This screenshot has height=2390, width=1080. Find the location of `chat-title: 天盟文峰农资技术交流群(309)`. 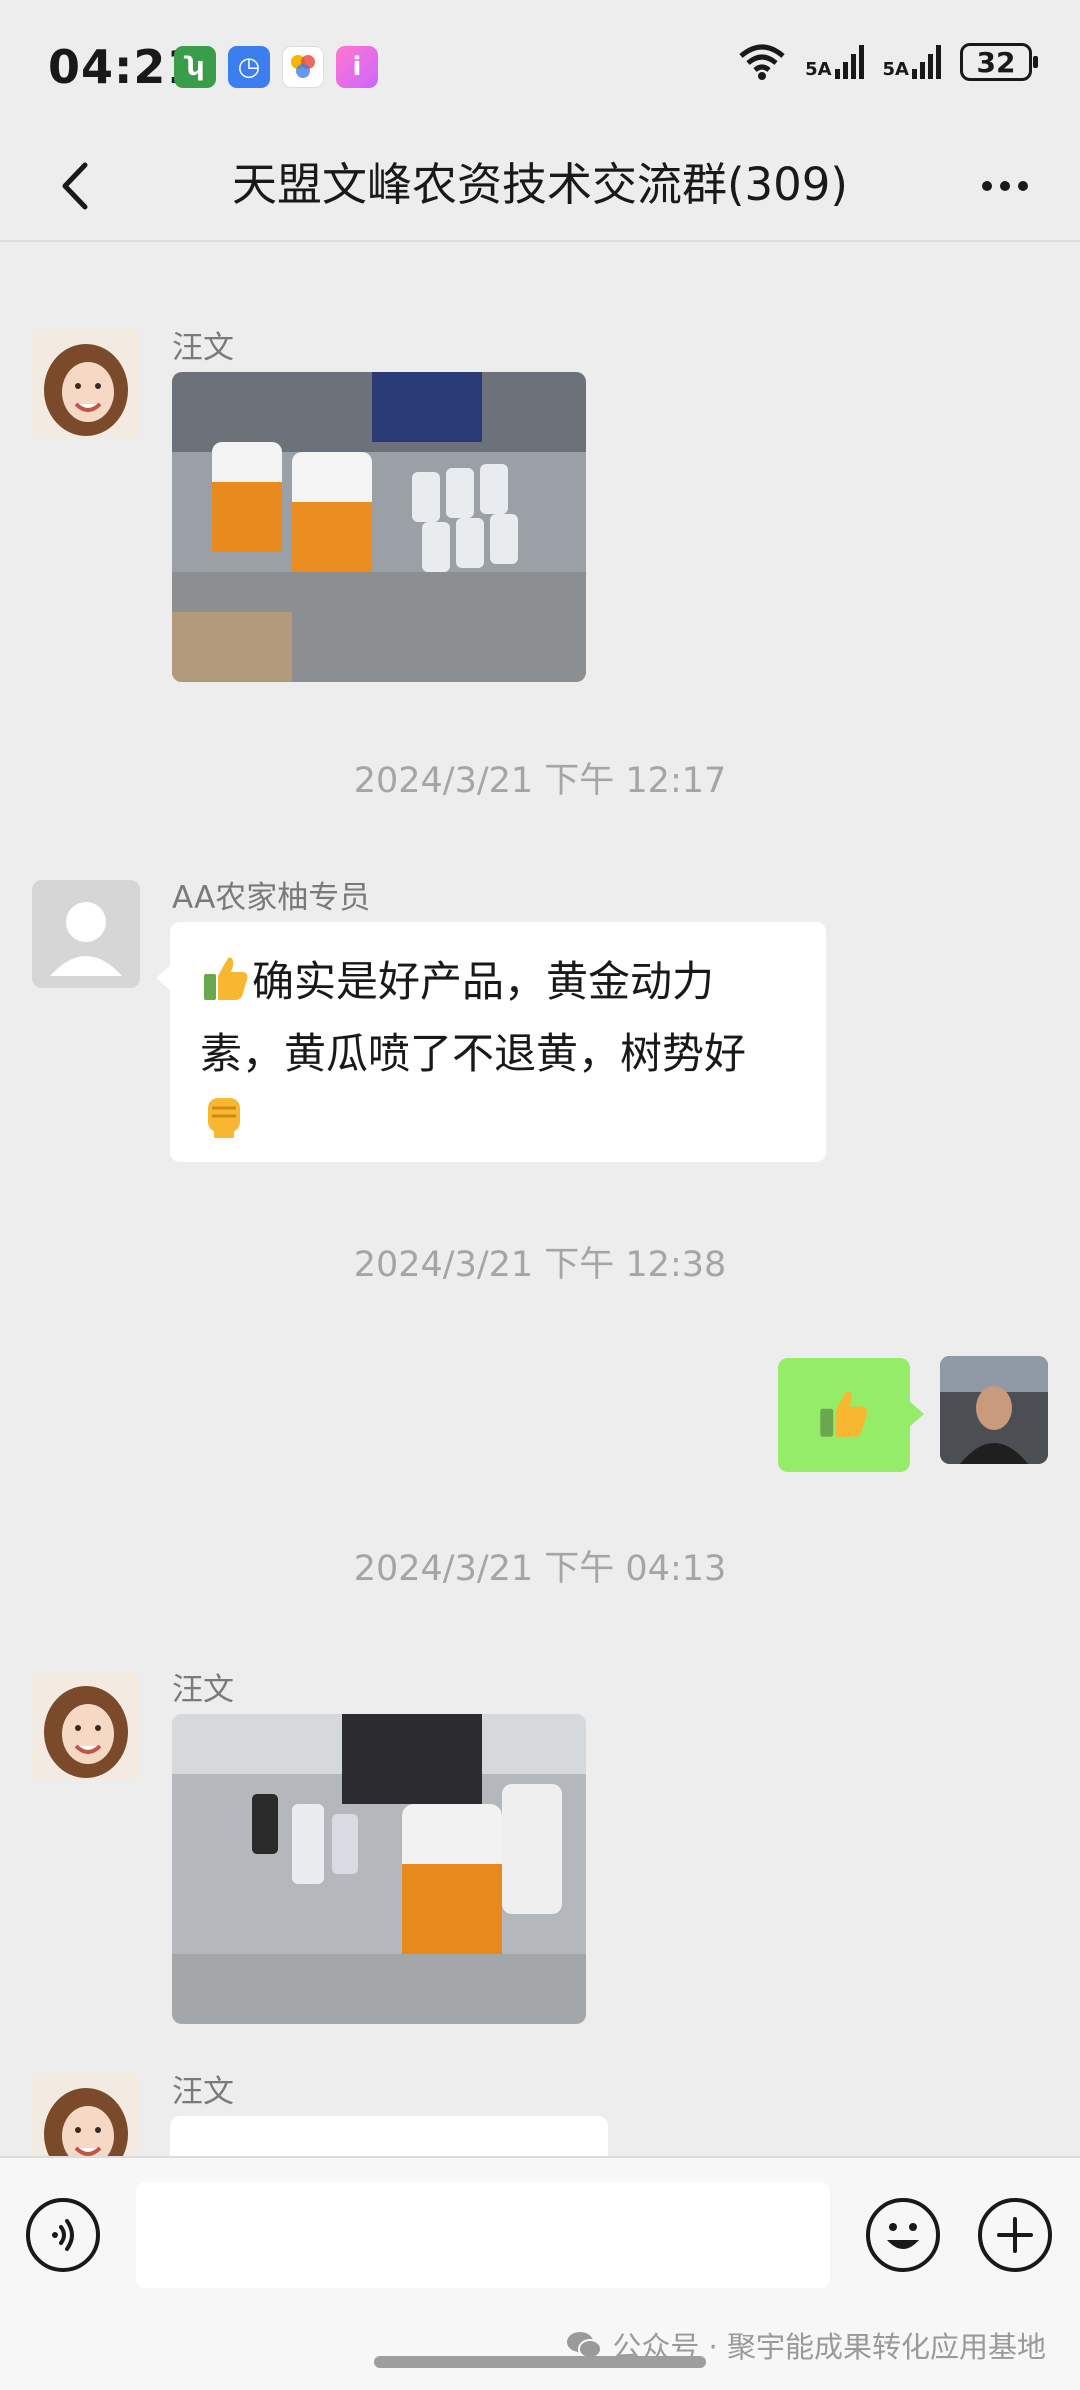

chat-title: 天盟文峰农资技术交流群(309) is located at coordinates (539, 184).